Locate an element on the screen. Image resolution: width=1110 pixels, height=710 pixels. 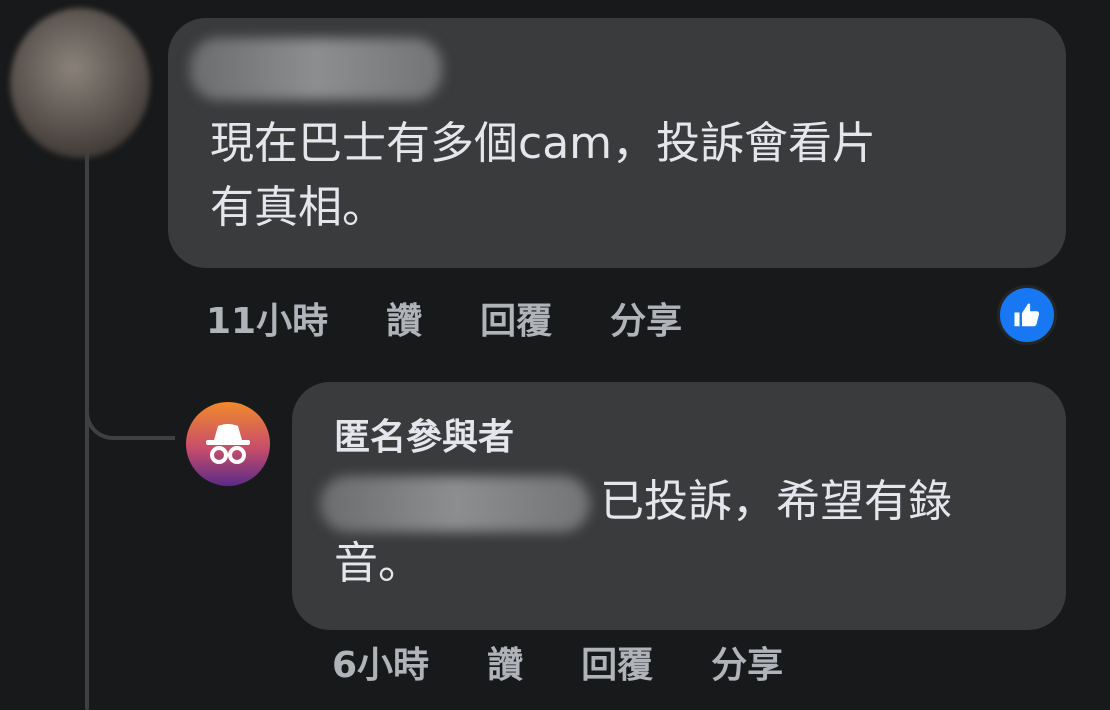
thumbs-up-icon is located at coordinates (1027, 315).